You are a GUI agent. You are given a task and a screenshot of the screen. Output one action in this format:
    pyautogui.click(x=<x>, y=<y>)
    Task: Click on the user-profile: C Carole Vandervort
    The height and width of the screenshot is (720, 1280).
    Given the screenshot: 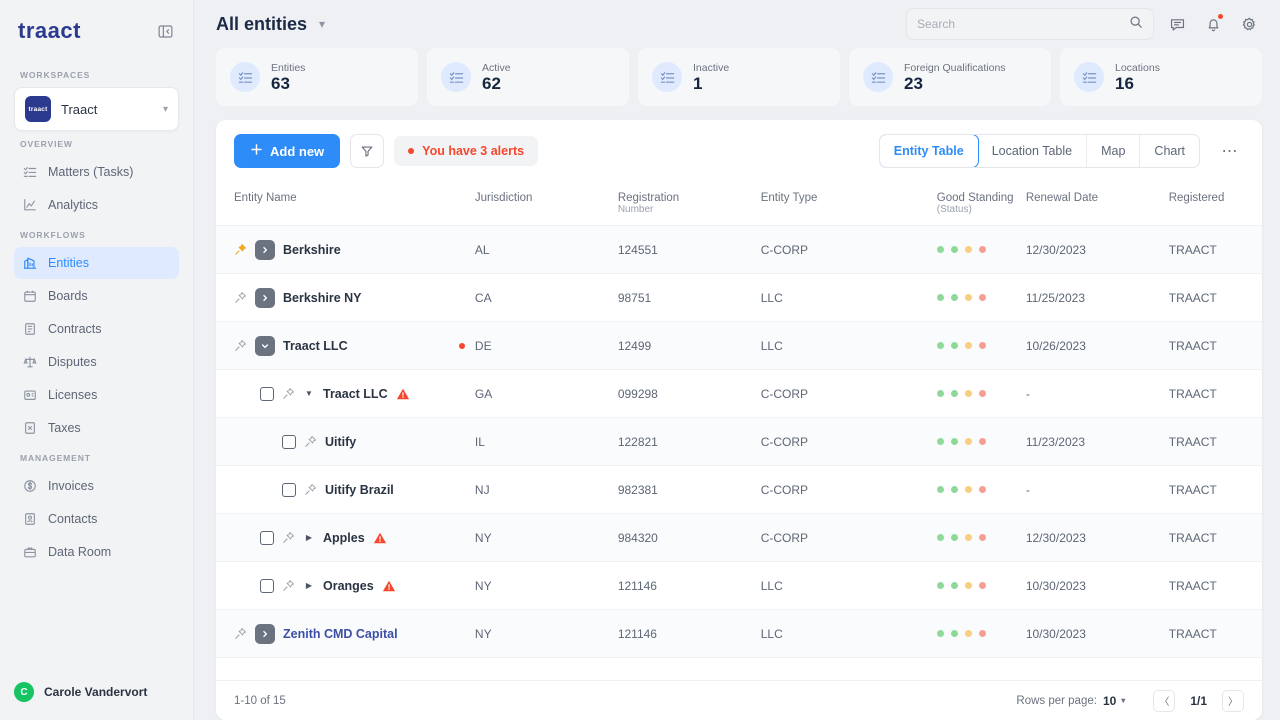 What is the action you would take?
    pyautogui.click(x=80, y=692)
    